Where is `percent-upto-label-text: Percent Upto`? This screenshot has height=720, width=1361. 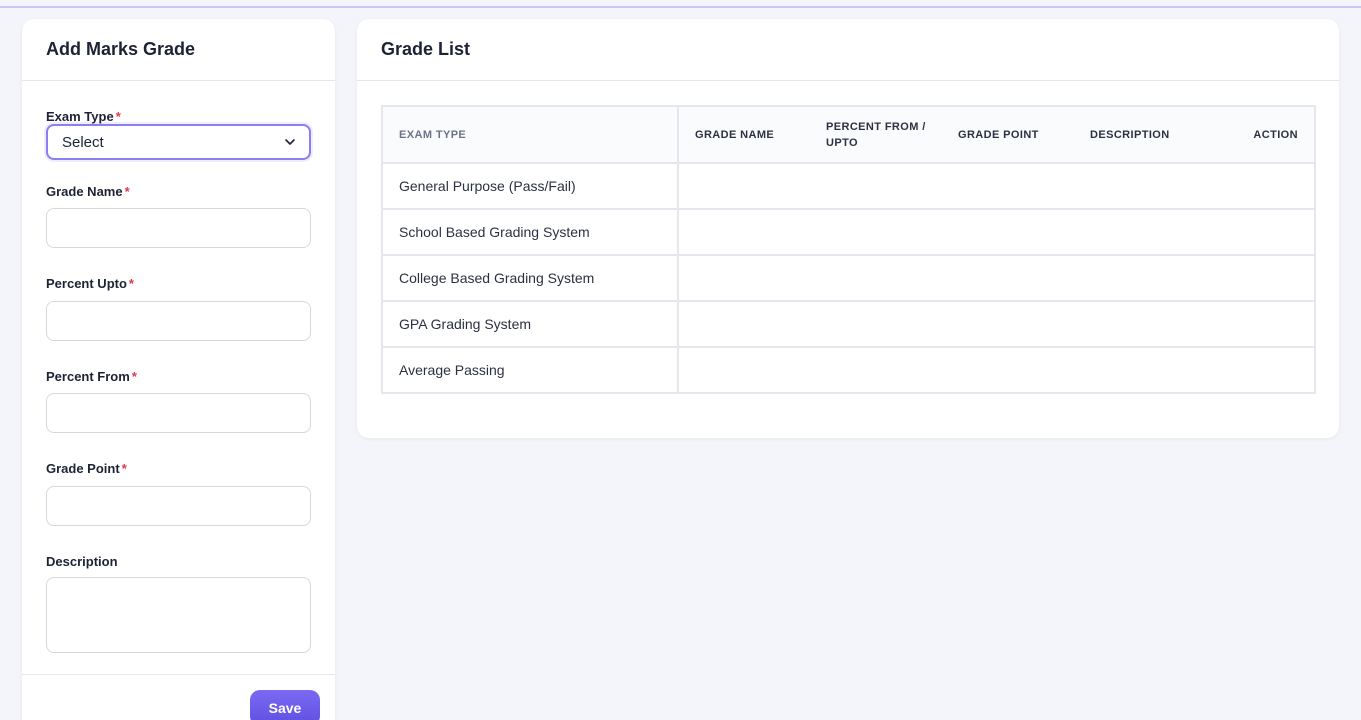
percent-upto-label-text: Percent Upto is located at coordinates (86, 283).